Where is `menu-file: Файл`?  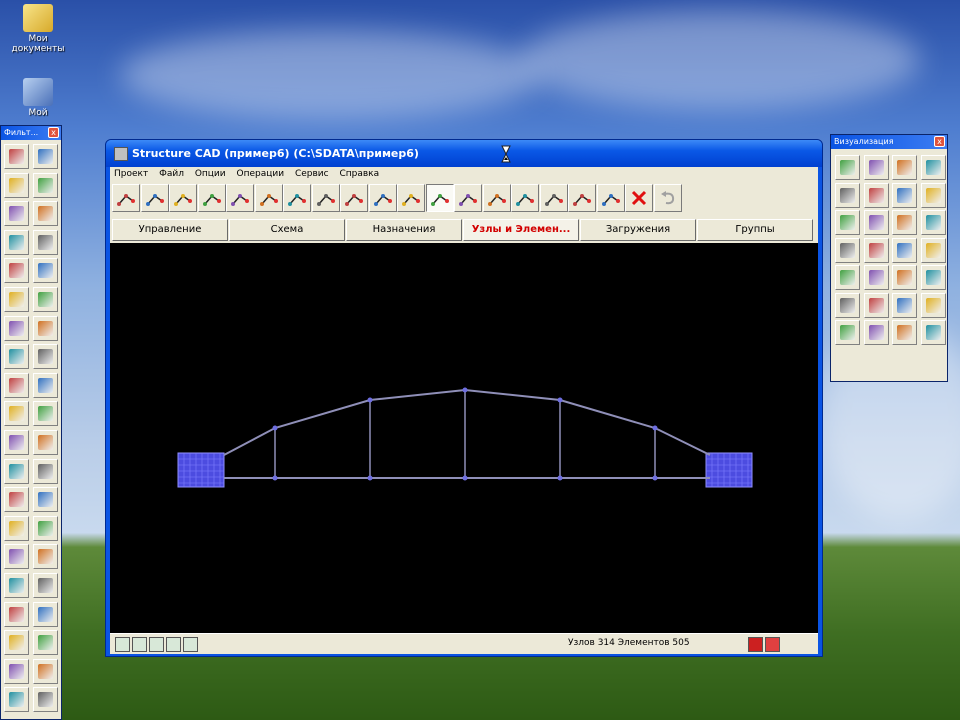
menu-file: Файл is located at coordinates (171, 174).